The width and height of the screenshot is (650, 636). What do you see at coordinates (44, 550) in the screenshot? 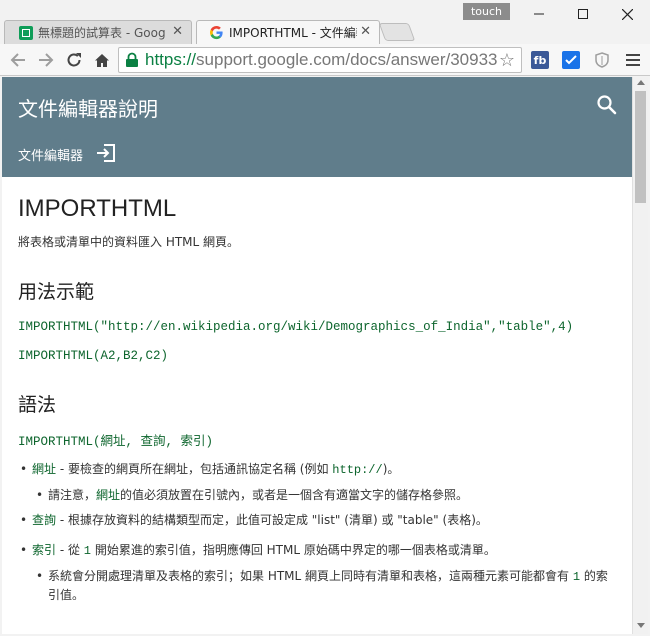
I see `arg-index-term: 索引` at bounding box center [44, 550].